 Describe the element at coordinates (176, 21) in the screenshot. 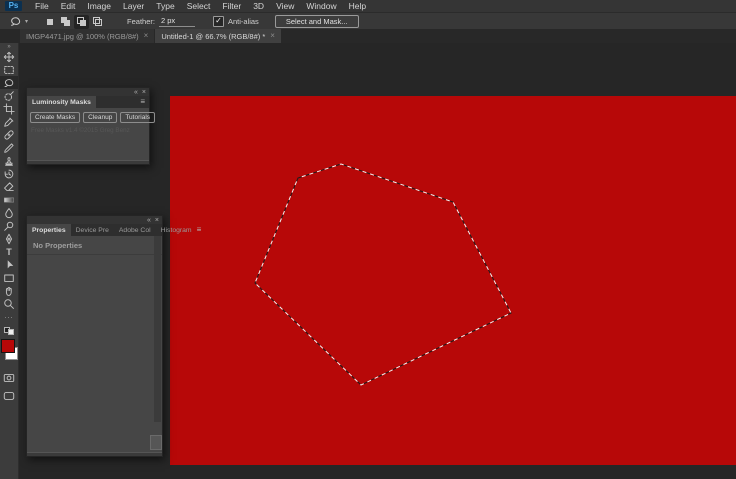

I see `feather-input: 2 px` at that location.